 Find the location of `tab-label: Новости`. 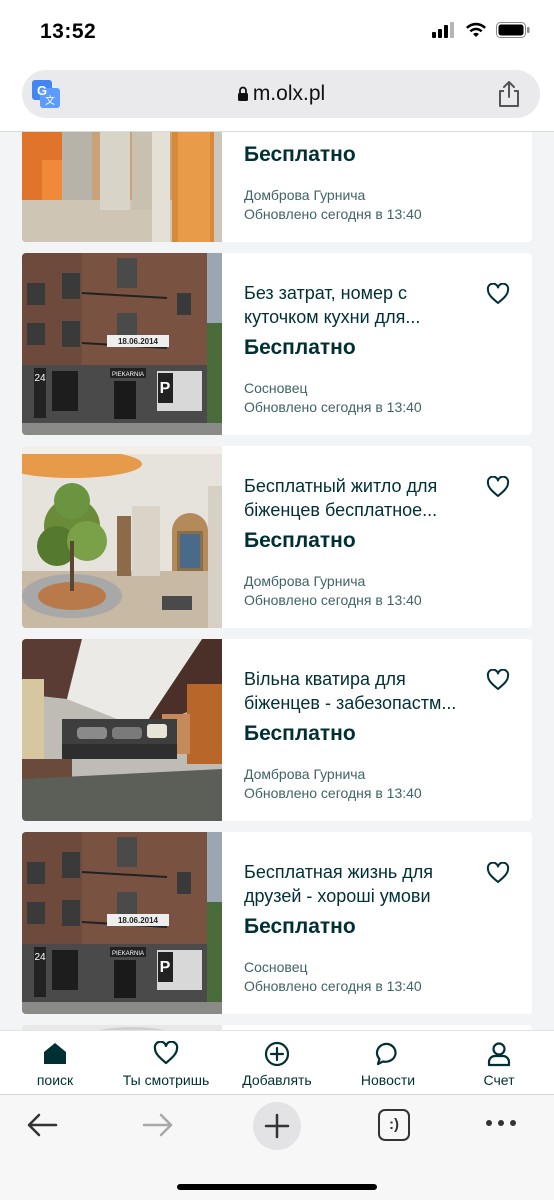

tab-label: Новости is located at coordinates (388, 1080).